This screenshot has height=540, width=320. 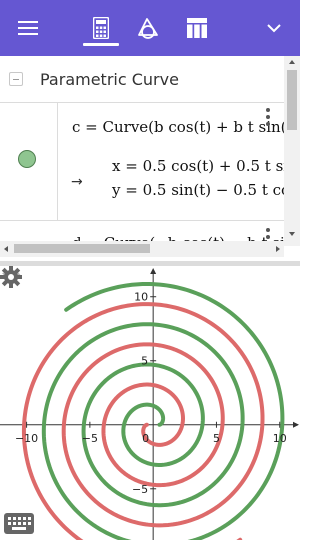 What do you see at coordinates (296, 424) in the screenshot?
I see `x-axis-arrow` at bounding box center [296, 424].